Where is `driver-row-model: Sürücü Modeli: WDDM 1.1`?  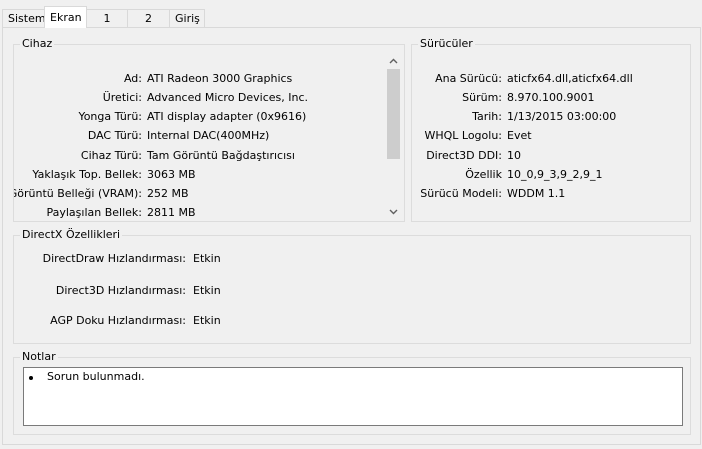
driver-row-model: Sürücü Modeli: WDDM 1.1 is located at coordinates (551, 194).